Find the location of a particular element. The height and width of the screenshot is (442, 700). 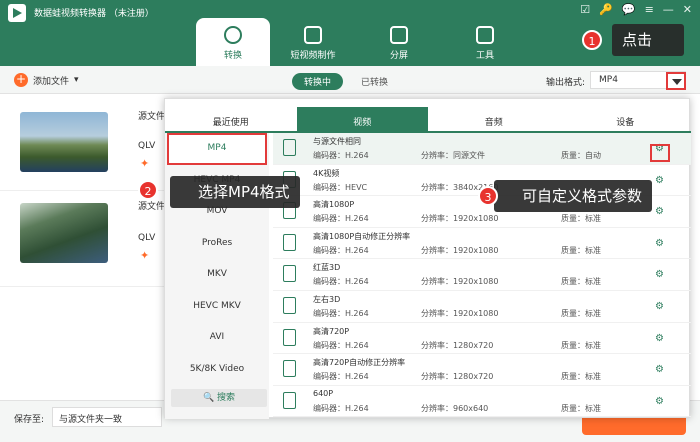

plus-icon: + is located at coordinates (21, 79).